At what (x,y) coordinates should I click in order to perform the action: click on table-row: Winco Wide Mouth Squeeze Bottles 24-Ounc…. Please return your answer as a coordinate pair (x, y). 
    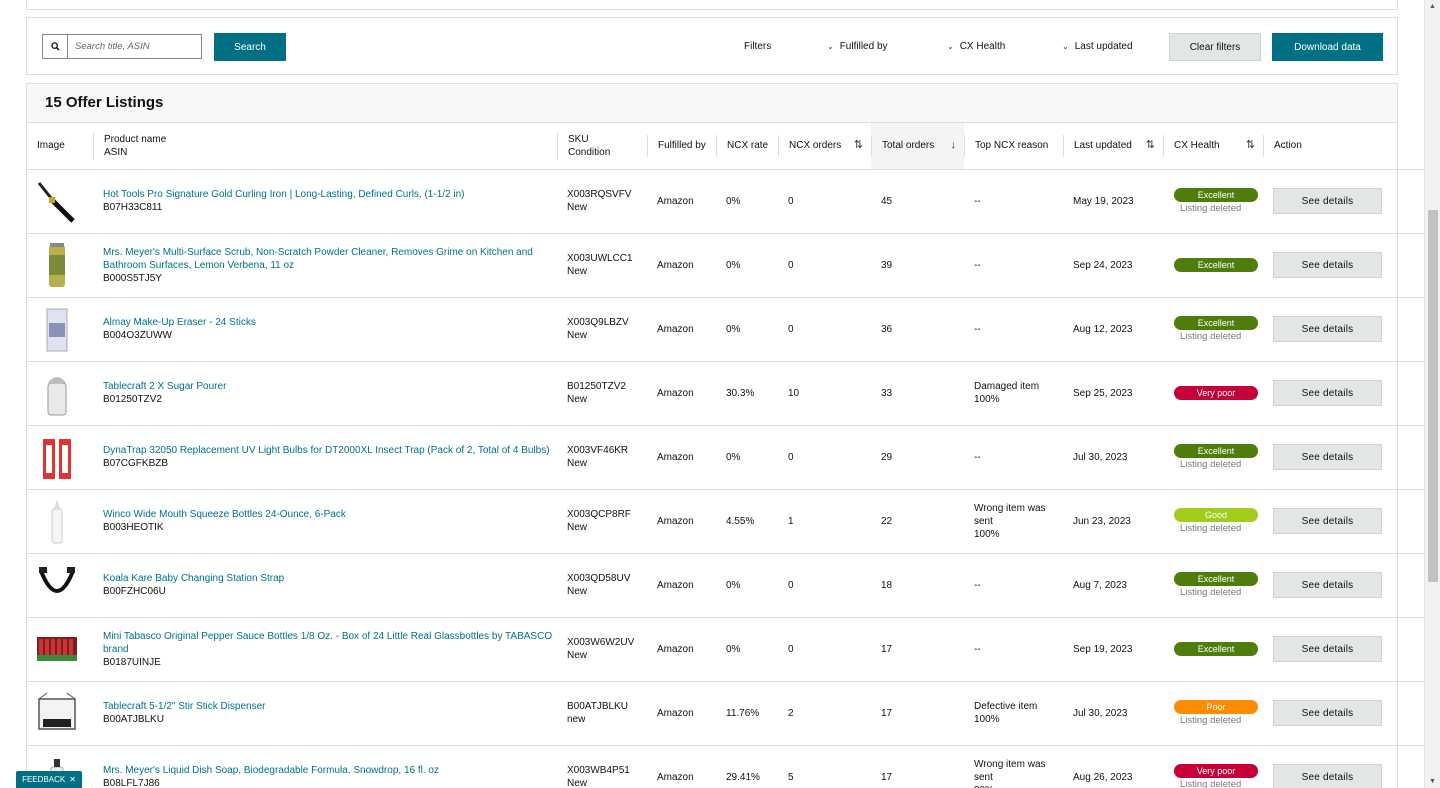
    Looking at the image, I should click on (733, 521).